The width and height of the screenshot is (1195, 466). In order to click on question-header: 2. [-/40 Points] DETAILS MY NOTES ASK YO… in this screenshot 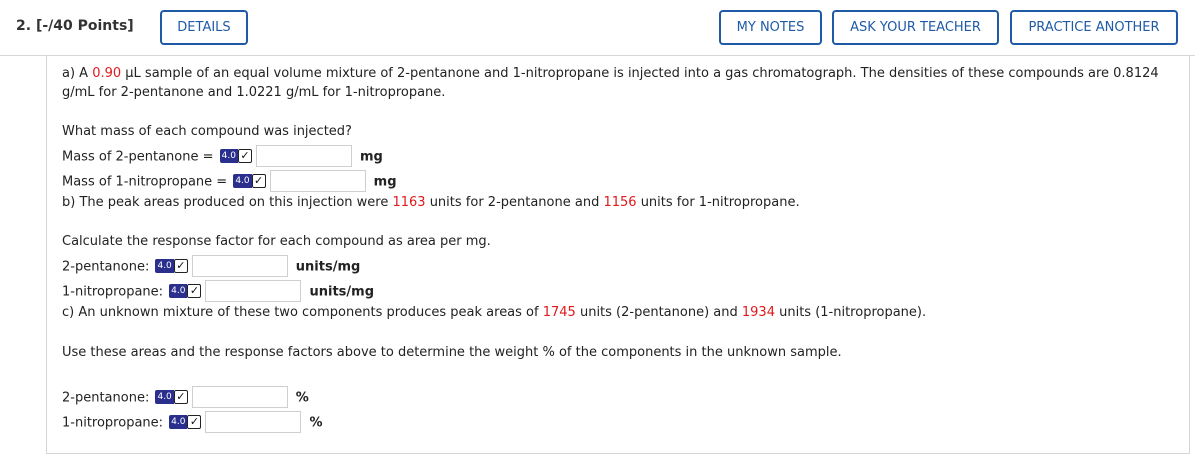, I will do `click(597, 28)`.